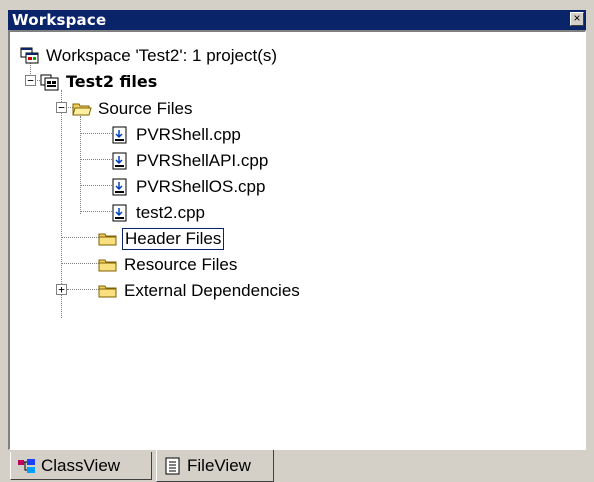  I want to click on collapse-source-toggle: −, so click(61, 107).